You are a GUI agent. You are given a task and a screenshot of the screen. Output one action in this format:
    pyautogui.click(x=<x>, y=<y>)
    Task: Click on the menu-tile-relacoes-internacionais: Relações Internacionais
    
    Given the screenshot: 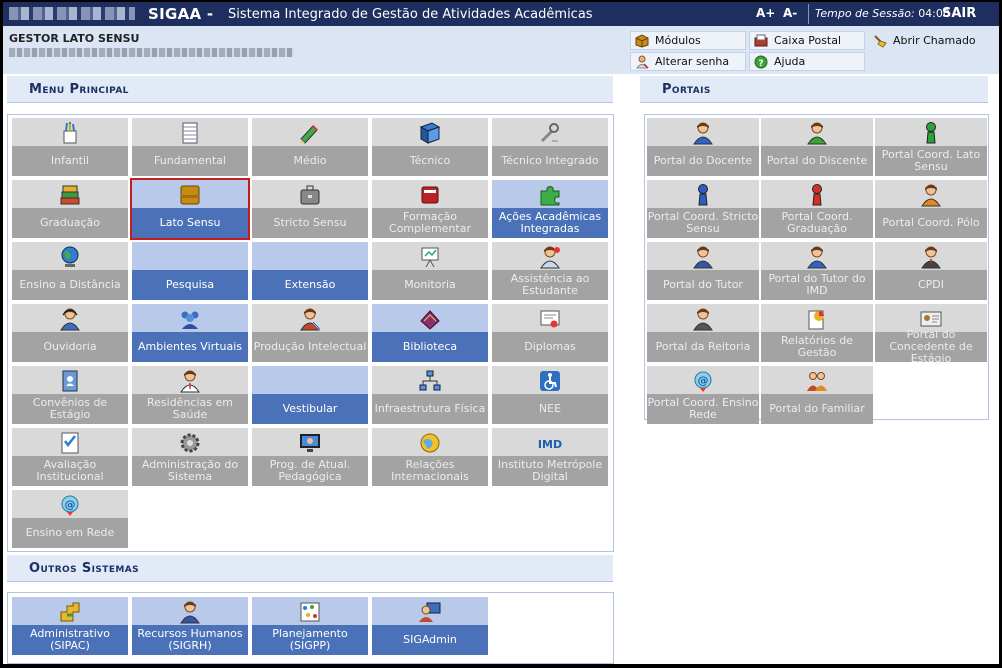 What is the action you would take?
    pyautogui.click(x=430, y=457)
    